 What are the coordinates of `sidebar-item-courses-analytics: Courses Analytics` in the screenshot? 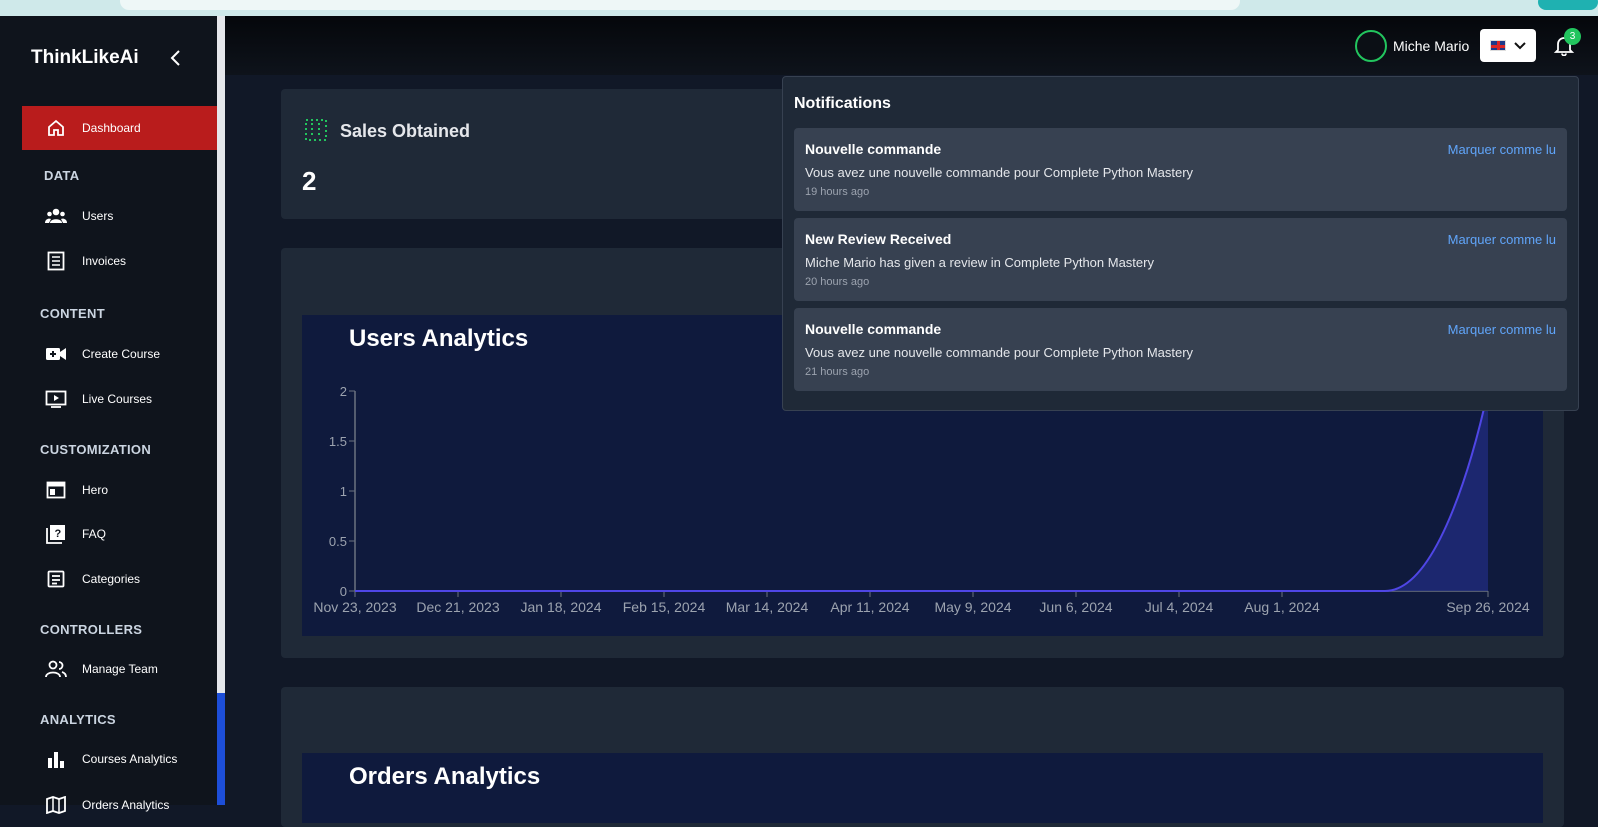 It's located at (119, 759).